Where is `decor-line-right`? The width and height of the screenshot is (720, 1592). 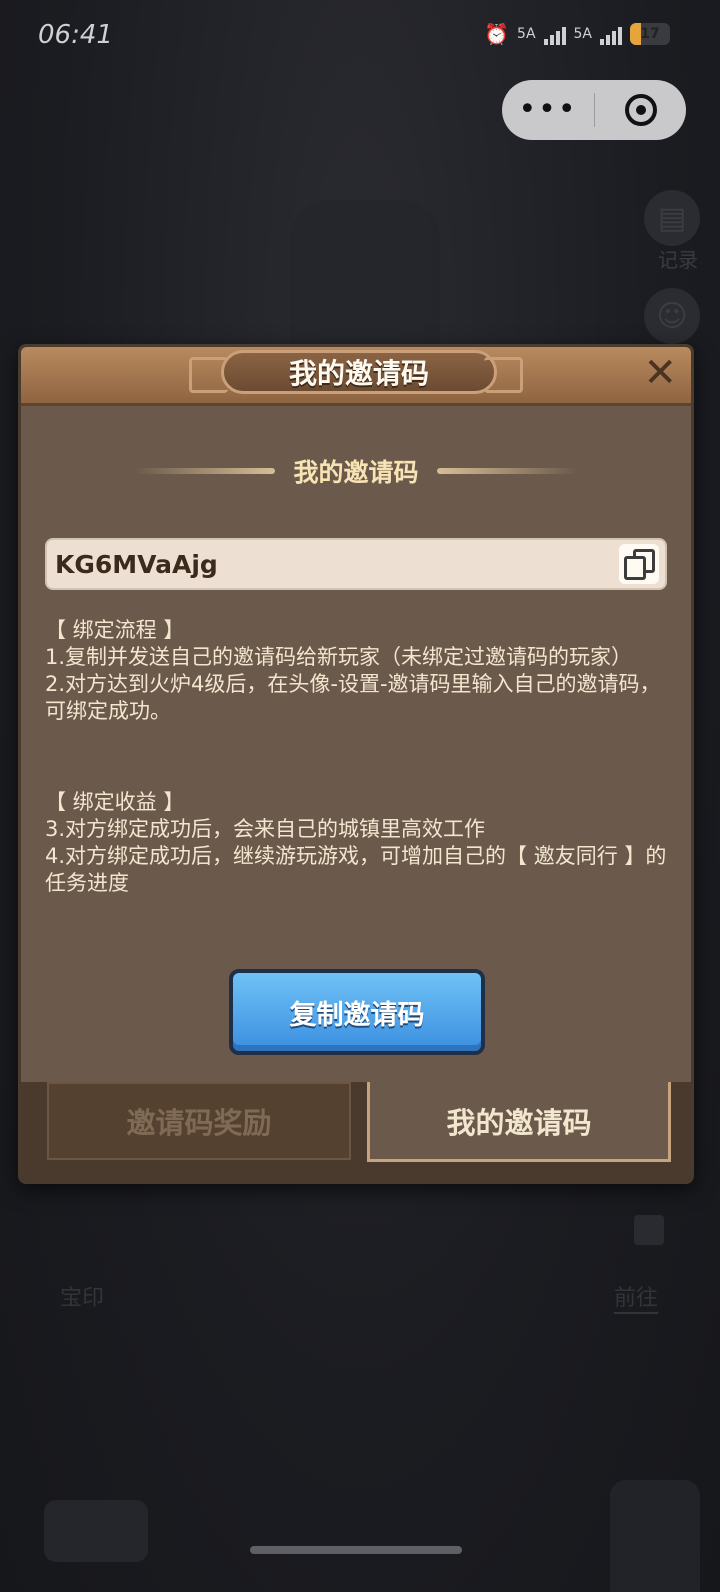 decor-line-right is located at coordinates (506, 471).